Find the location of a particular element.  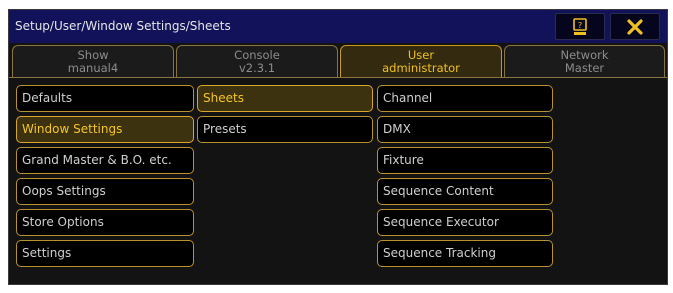

help-button: ? is located at coordinates (580, 26).